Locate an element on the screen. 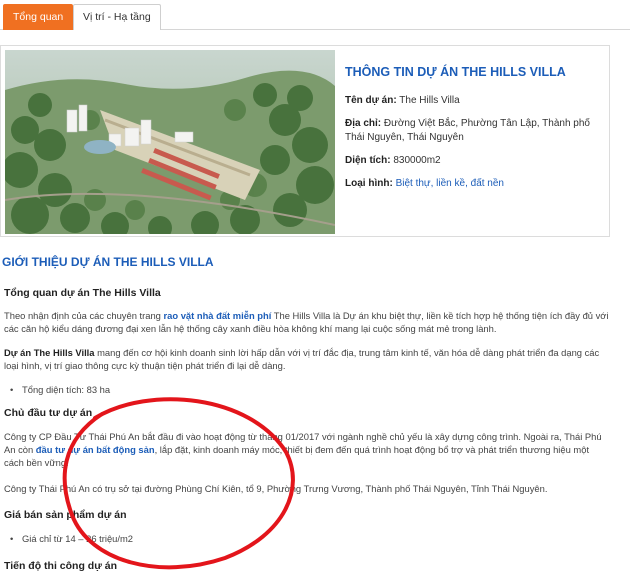 The width and height of the screenshot is (630, 586). intro-section-title: GIỚI THIỆU DỰ ÁN THE HILLS VILLA is located at coordinates (108, 262).